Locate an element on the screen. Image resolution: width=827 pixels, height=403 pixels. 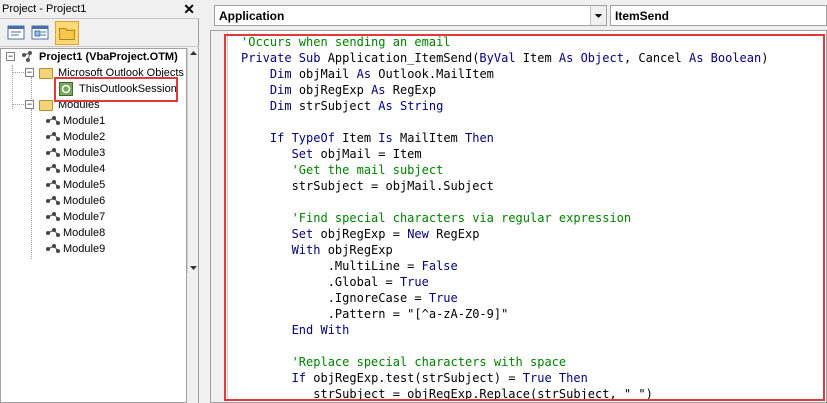
scroll-up-icon is located at coordinates (193, 53).